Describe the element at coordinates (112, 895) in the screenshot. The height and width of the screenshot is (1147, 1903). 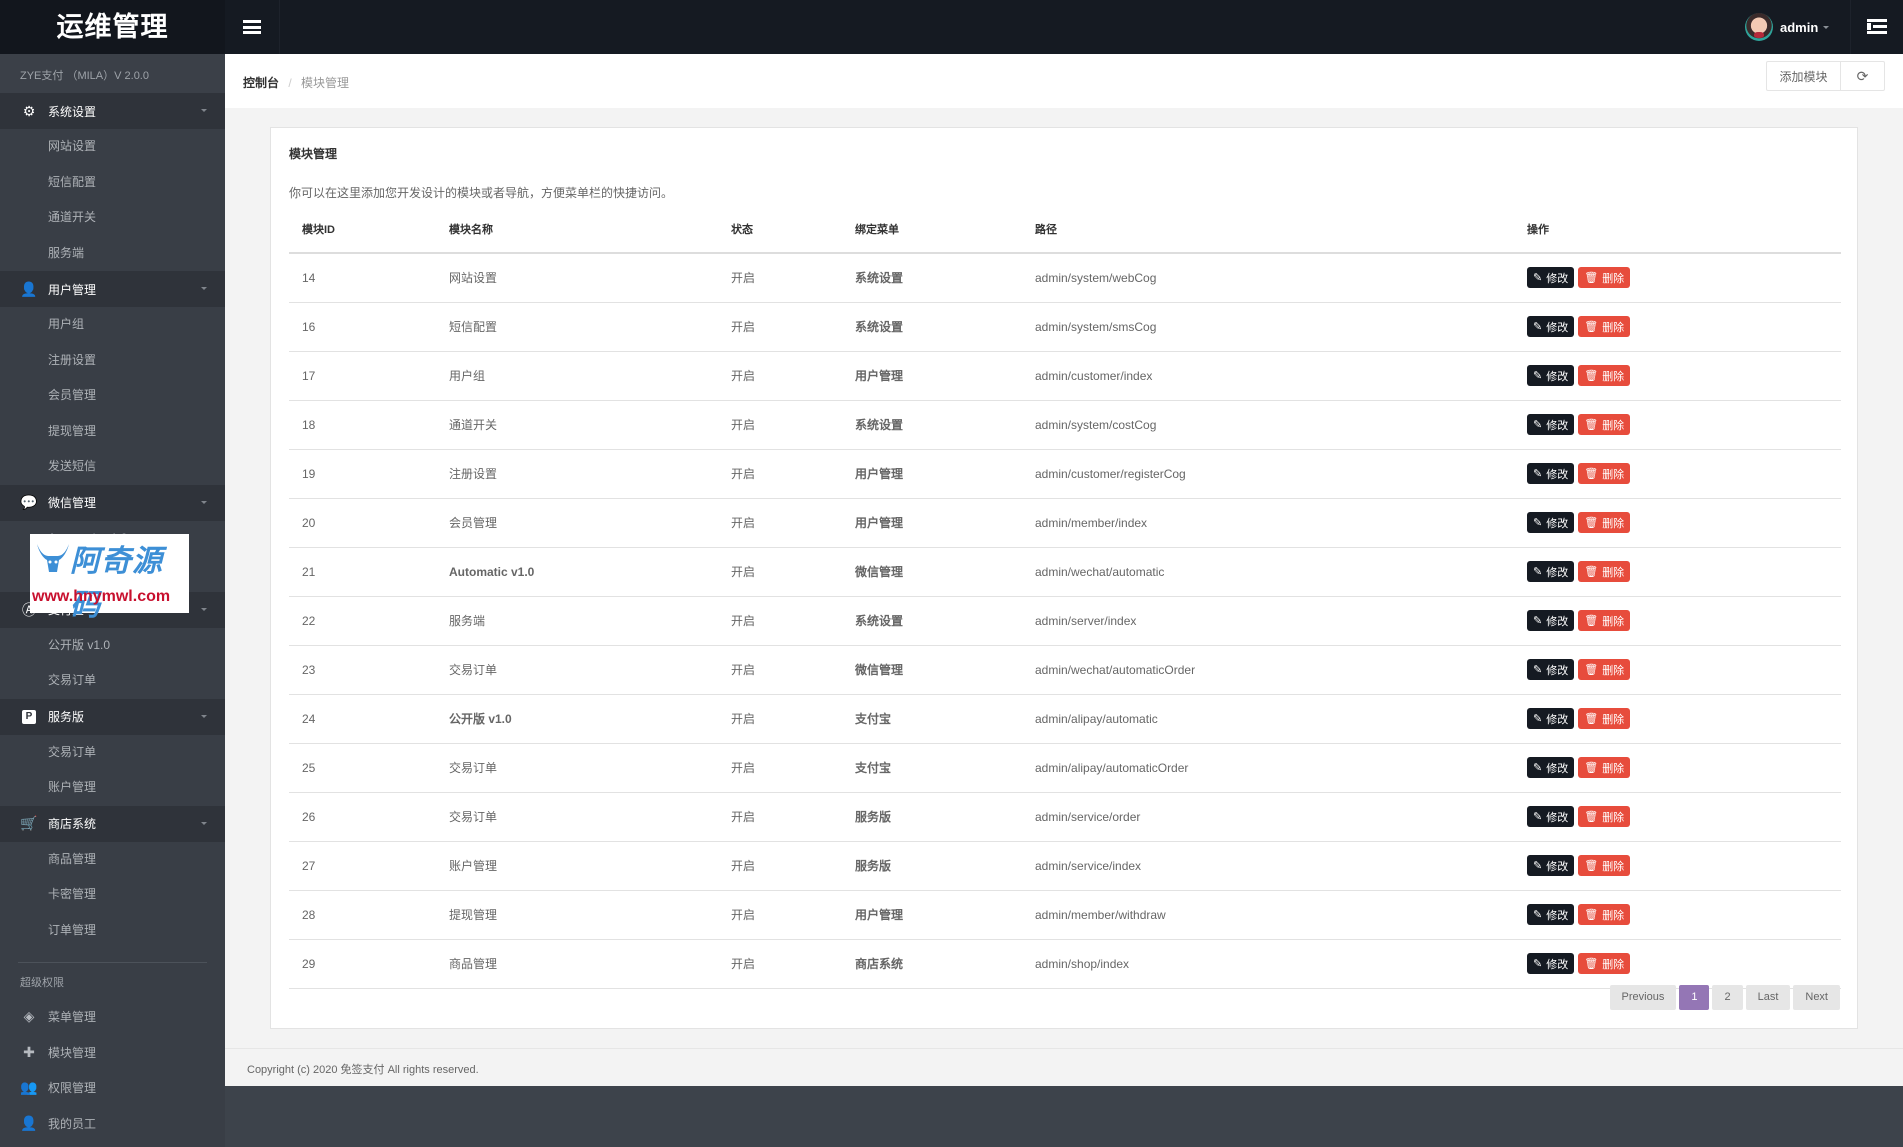
I see `sidebar-item: 卡密管理` at that location.